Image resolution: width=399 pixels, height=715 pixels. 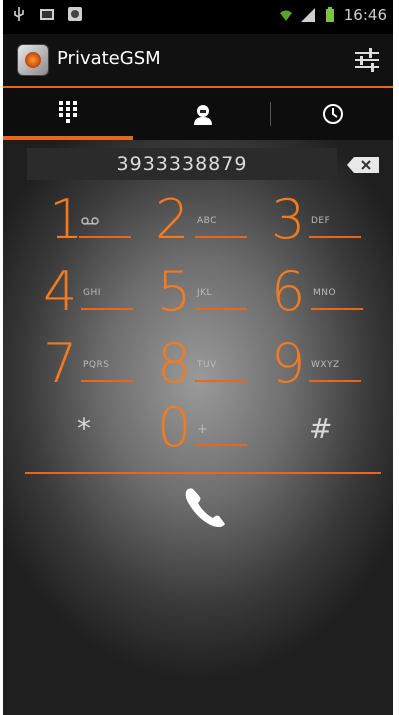 What do you see at coordinates (203, 473) in the screenshot?
I see `separator-line` at bounding box center [203, 473].